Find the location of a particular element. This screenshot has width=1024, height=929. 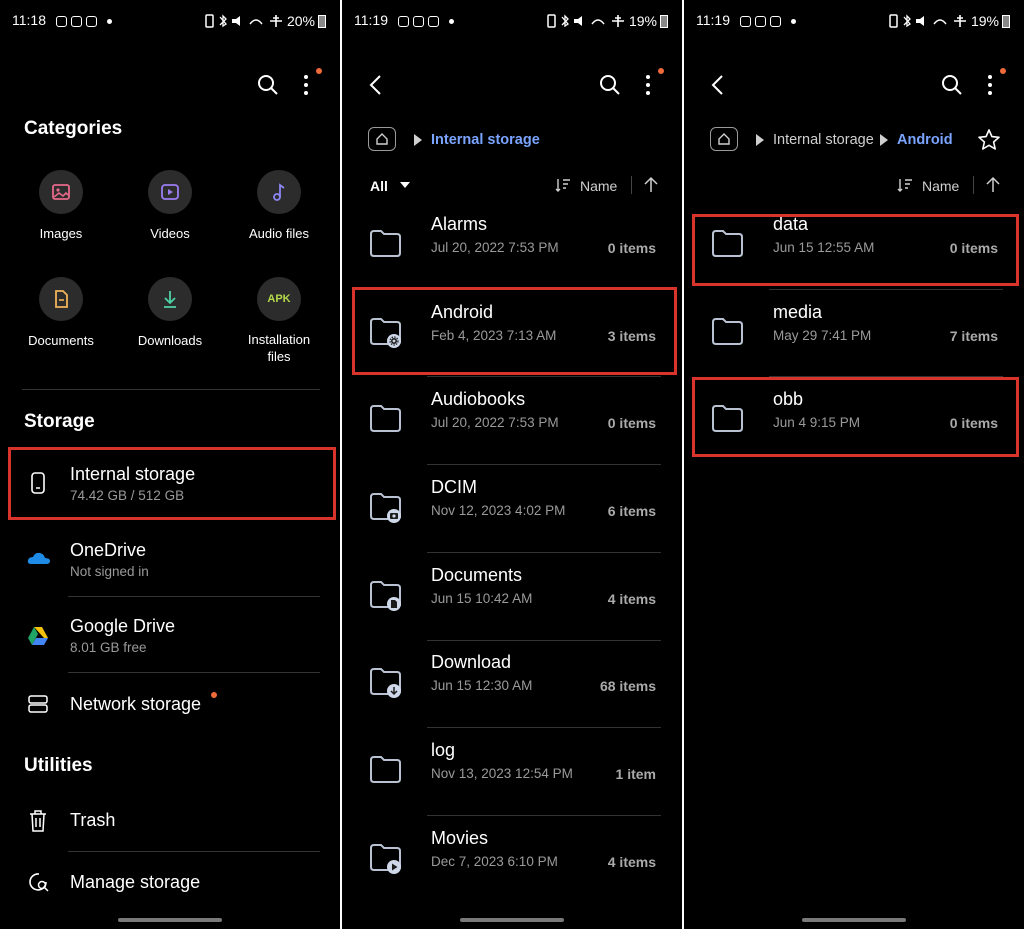

utilities-heading: Utilities is located at coordinates (58, 765).